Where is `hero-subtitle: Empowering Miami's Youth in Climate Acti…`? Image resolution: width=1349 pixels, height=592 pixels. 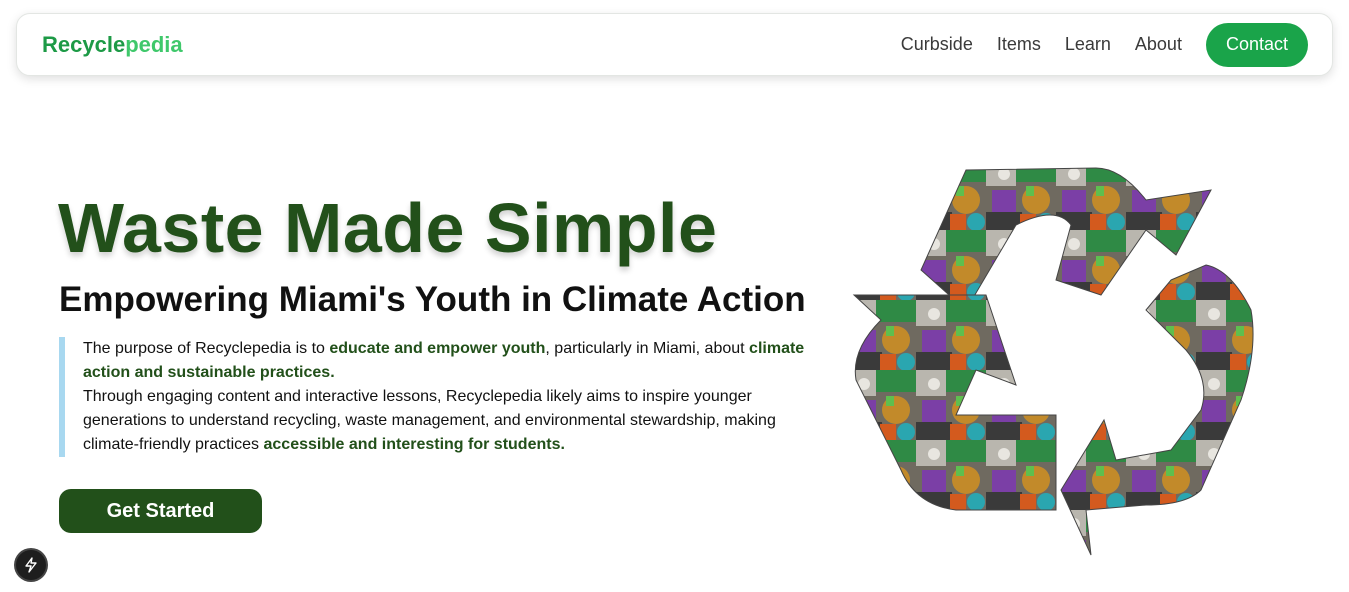 hero-subtitle: Empowering Miami's Youth in Climate Acti… is located at coordinates (432, 299).